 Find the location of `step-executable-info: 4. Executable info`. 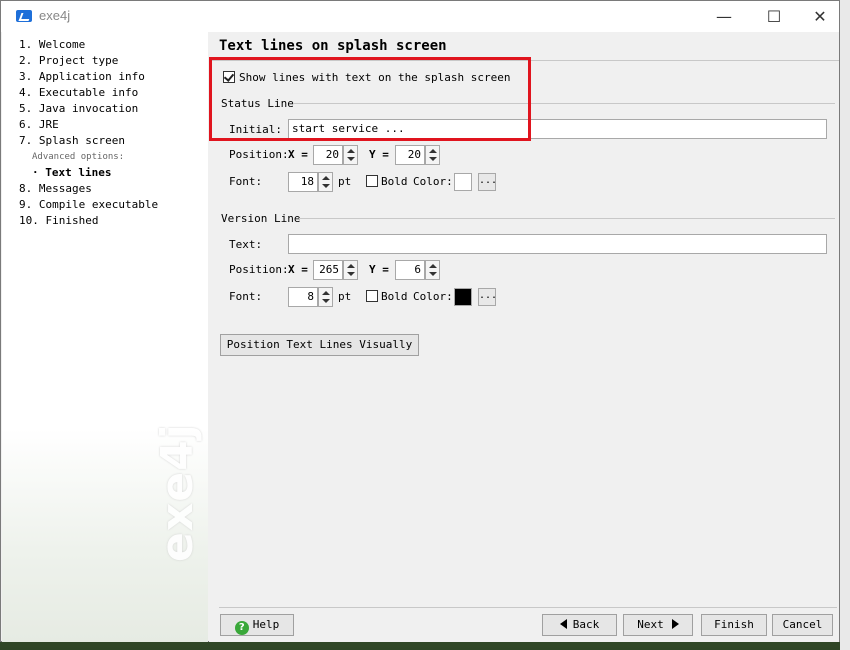

step-executable-info: 4. Executable info is located at coordinates (78, 92).